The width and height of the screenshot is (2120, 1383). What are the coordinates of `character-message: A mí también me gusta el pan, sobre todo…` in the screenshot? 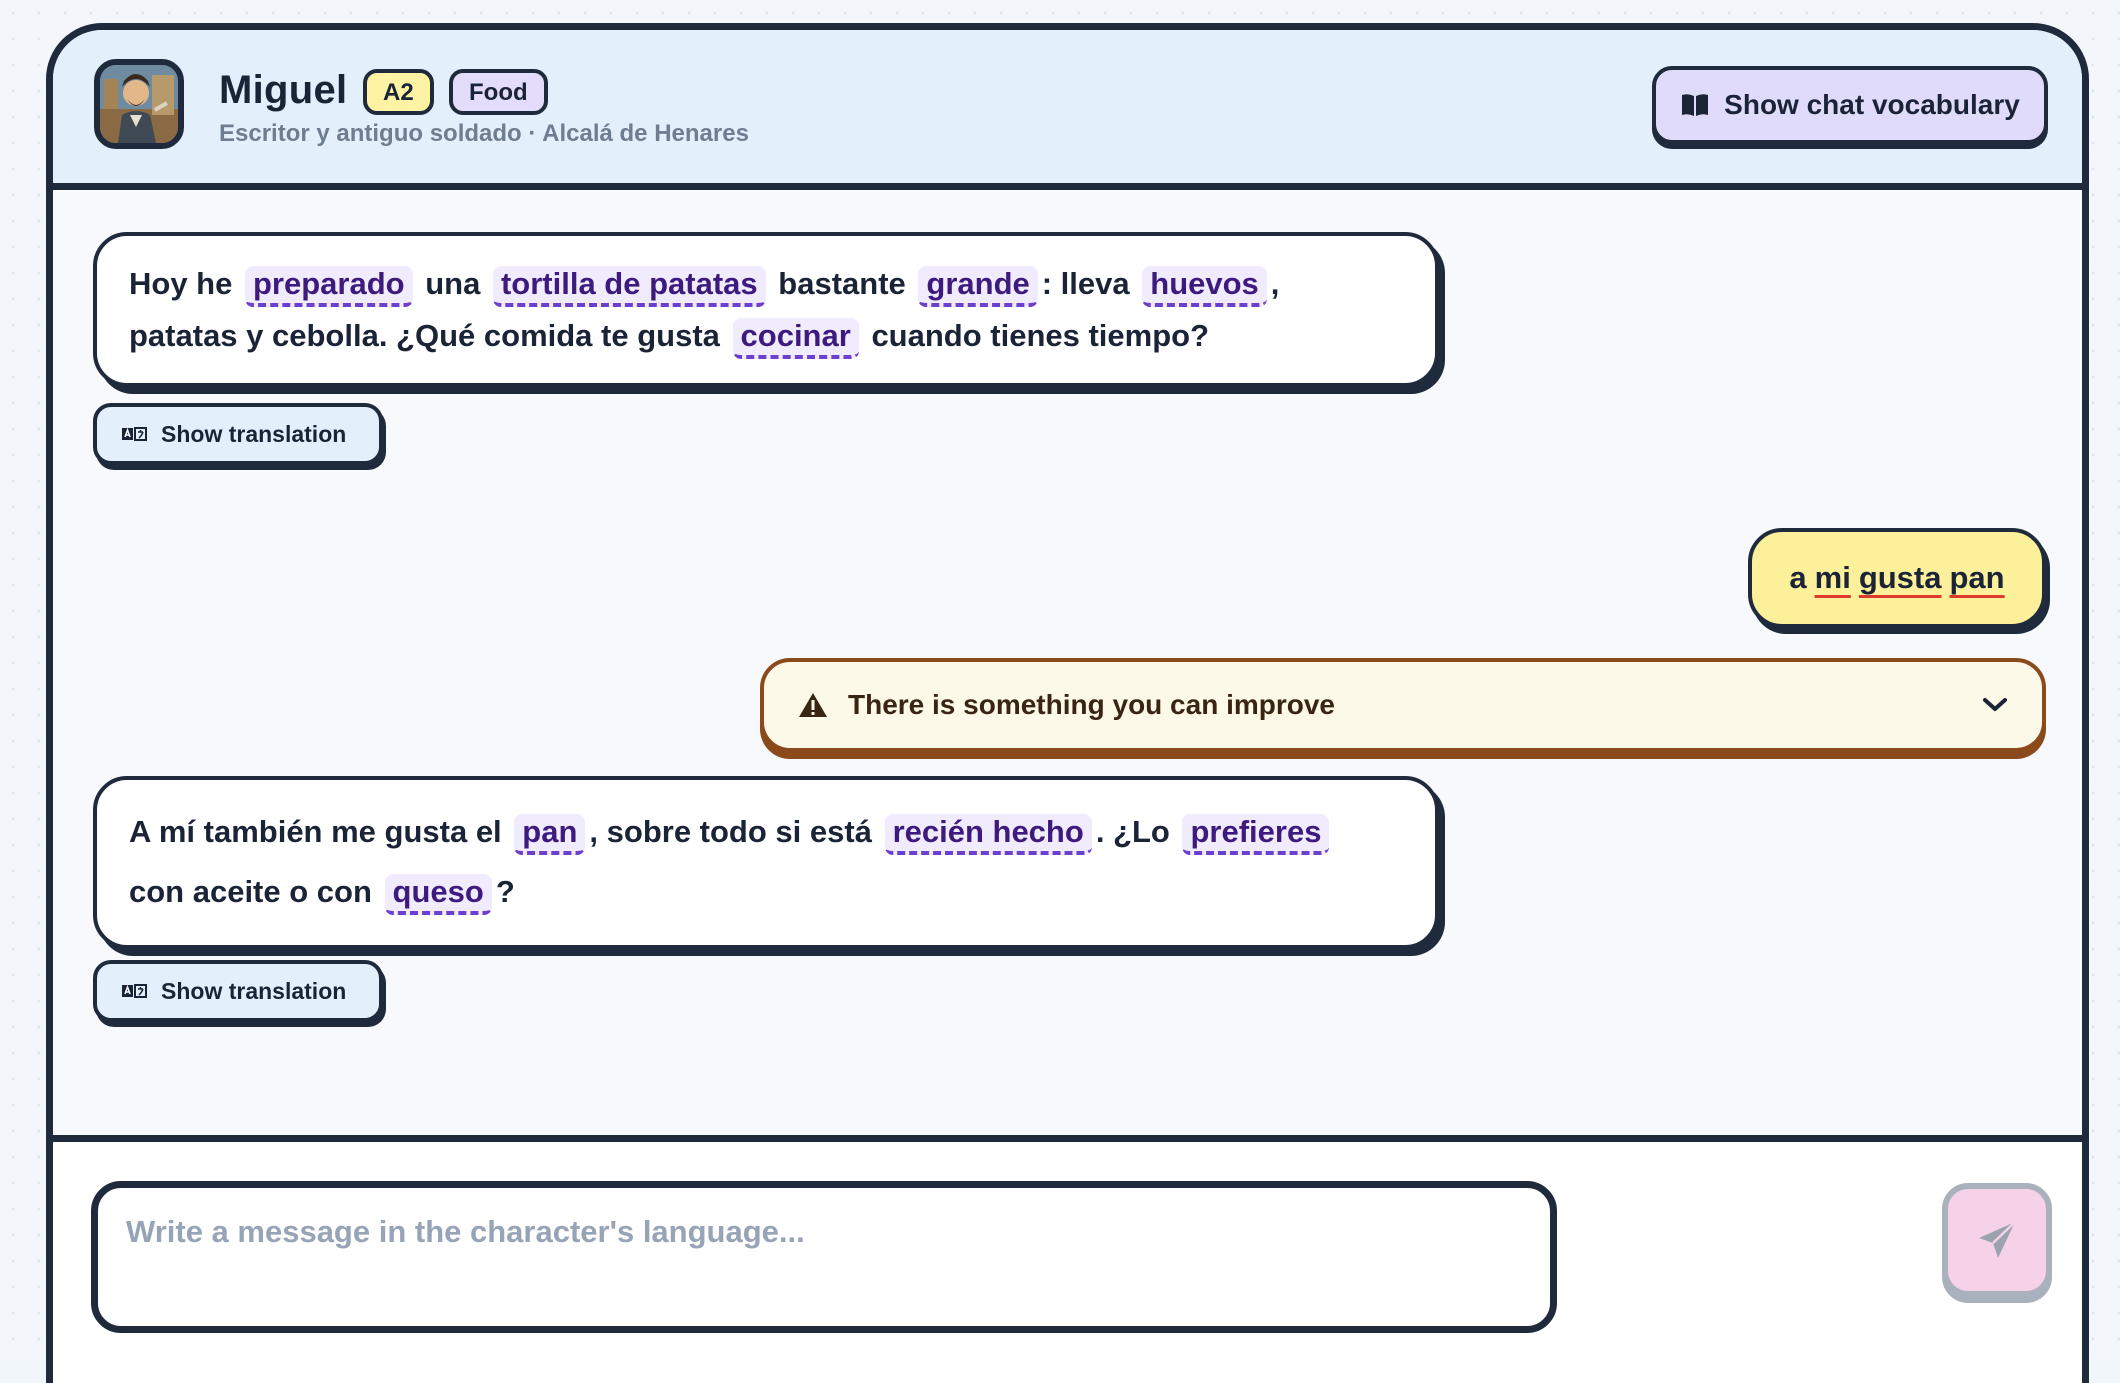 It's located at (766, 862).